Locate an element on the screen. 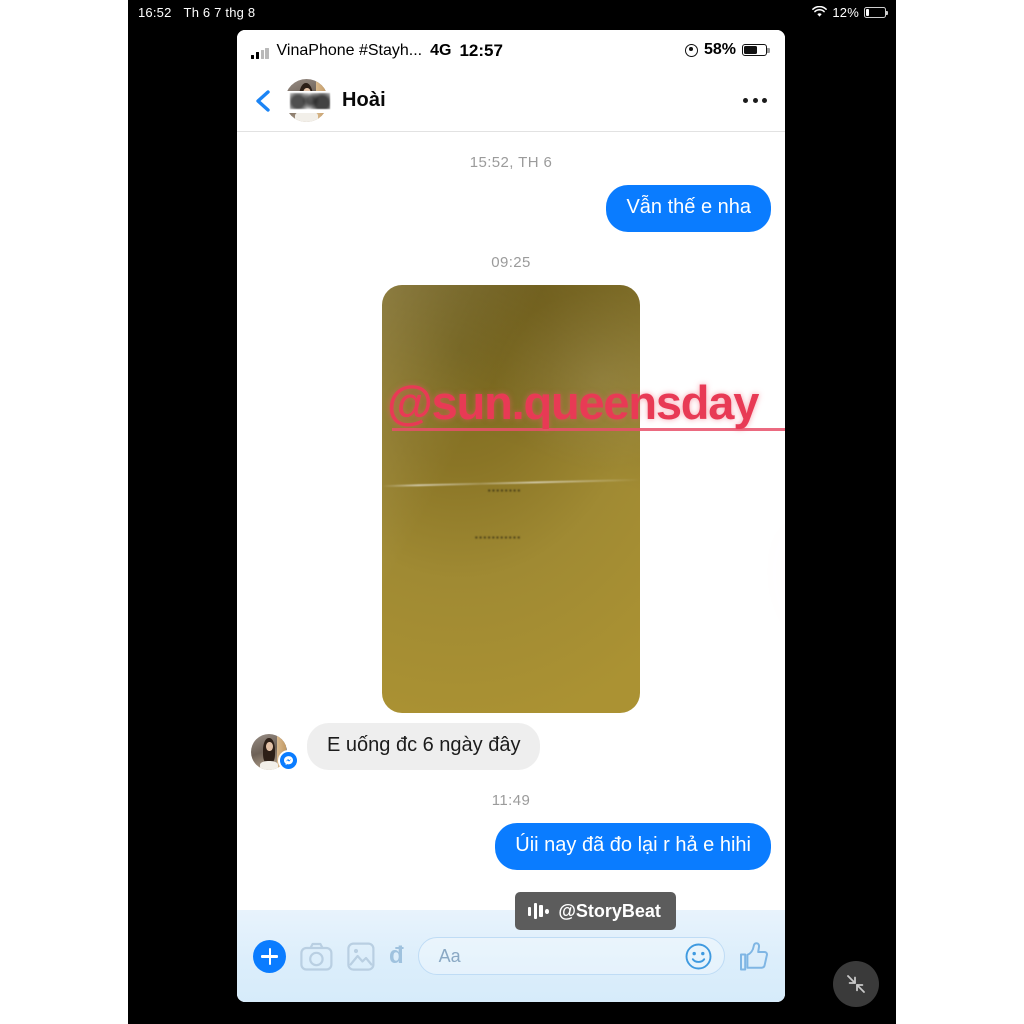 Image resolution: width=1024 pixels, height=1024 pixels. os-battery-percent: 12% is located at coordinates (845, 12).